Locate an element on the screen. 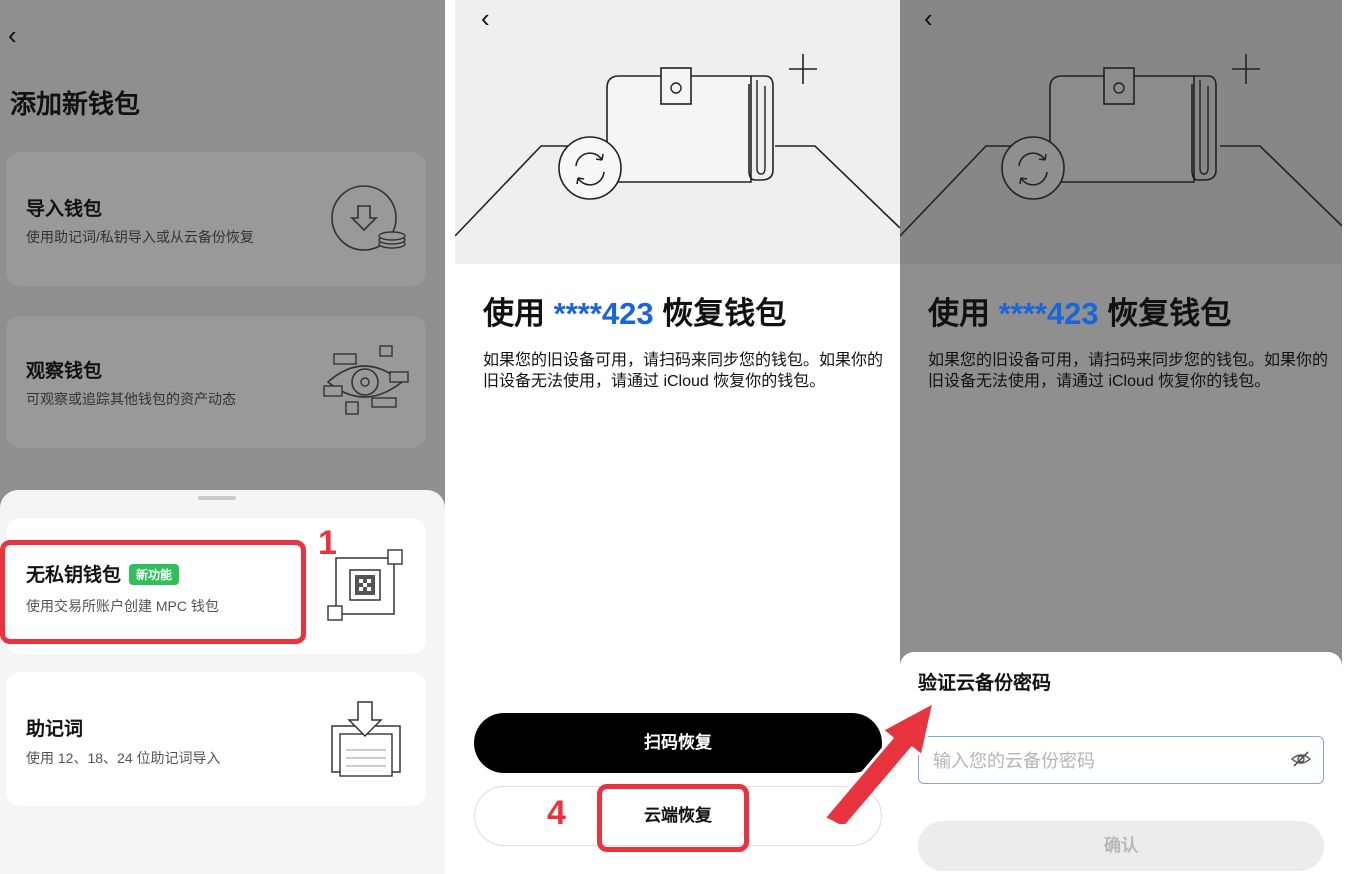 This screenshot has height=874, width=1350. password-field is located at coordinates (1121, 760).